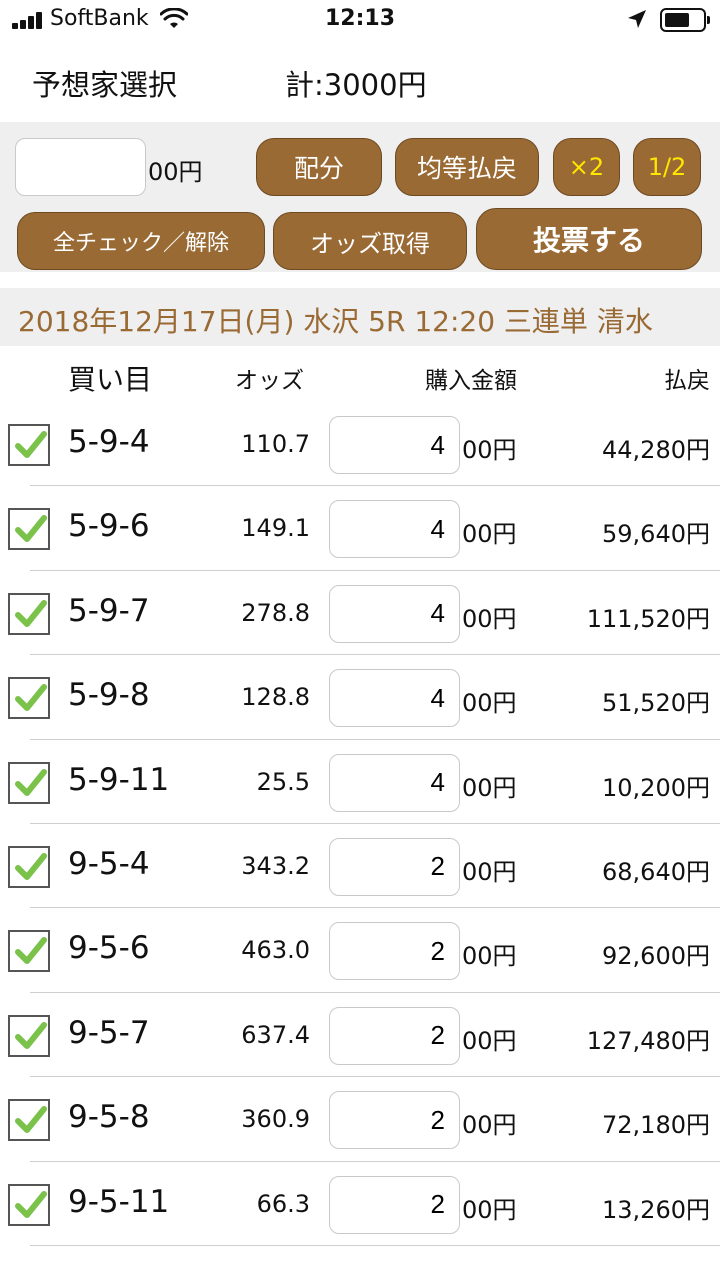  I want to click on bet-row: 9-5-6 463.0 00円 92,600円, so click(360, 950).